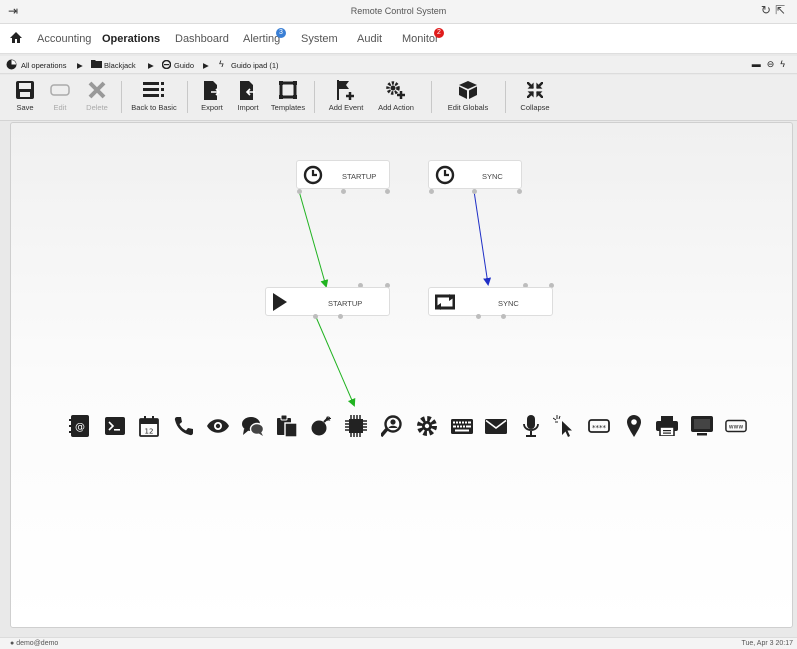  I want to click on event-node-sync: SYNC, so click(475, 174).